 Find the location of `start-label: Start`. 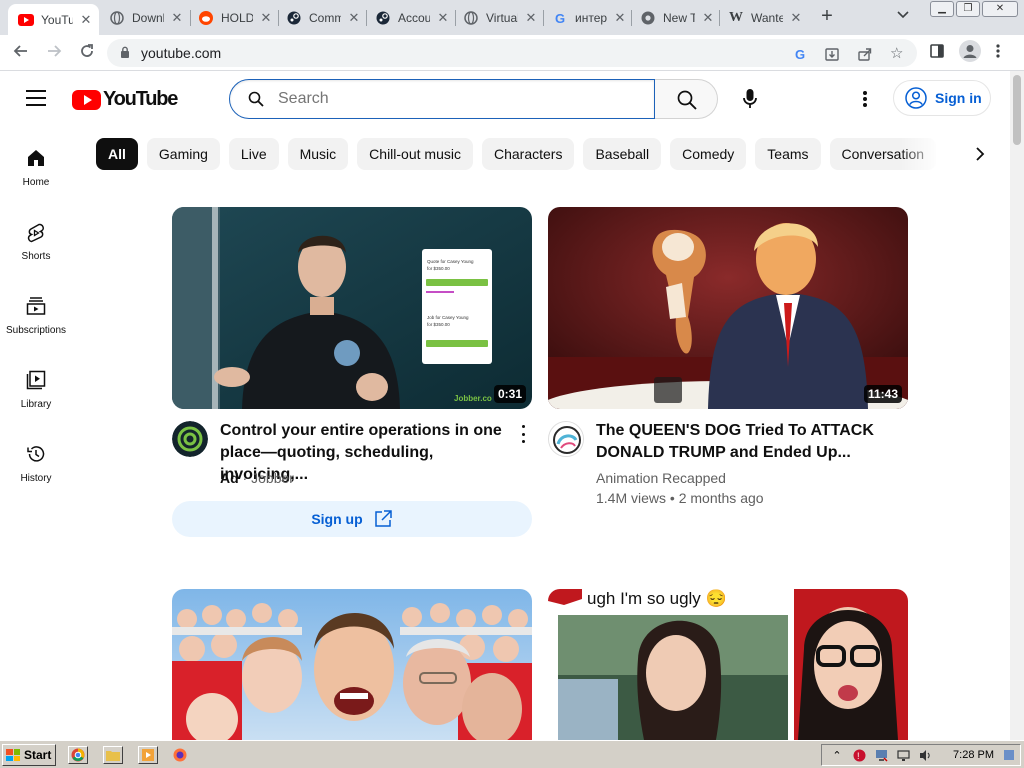

start-label: Start is located at coordinates (38, 755).